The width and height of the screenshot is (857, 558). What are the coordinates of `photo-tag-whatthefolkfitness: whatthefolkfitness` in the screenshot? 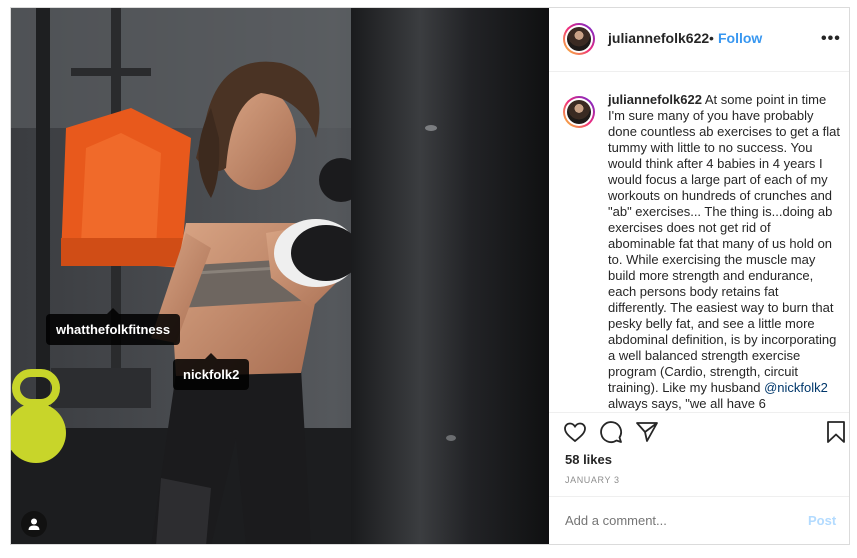 It's located at (113, 326).